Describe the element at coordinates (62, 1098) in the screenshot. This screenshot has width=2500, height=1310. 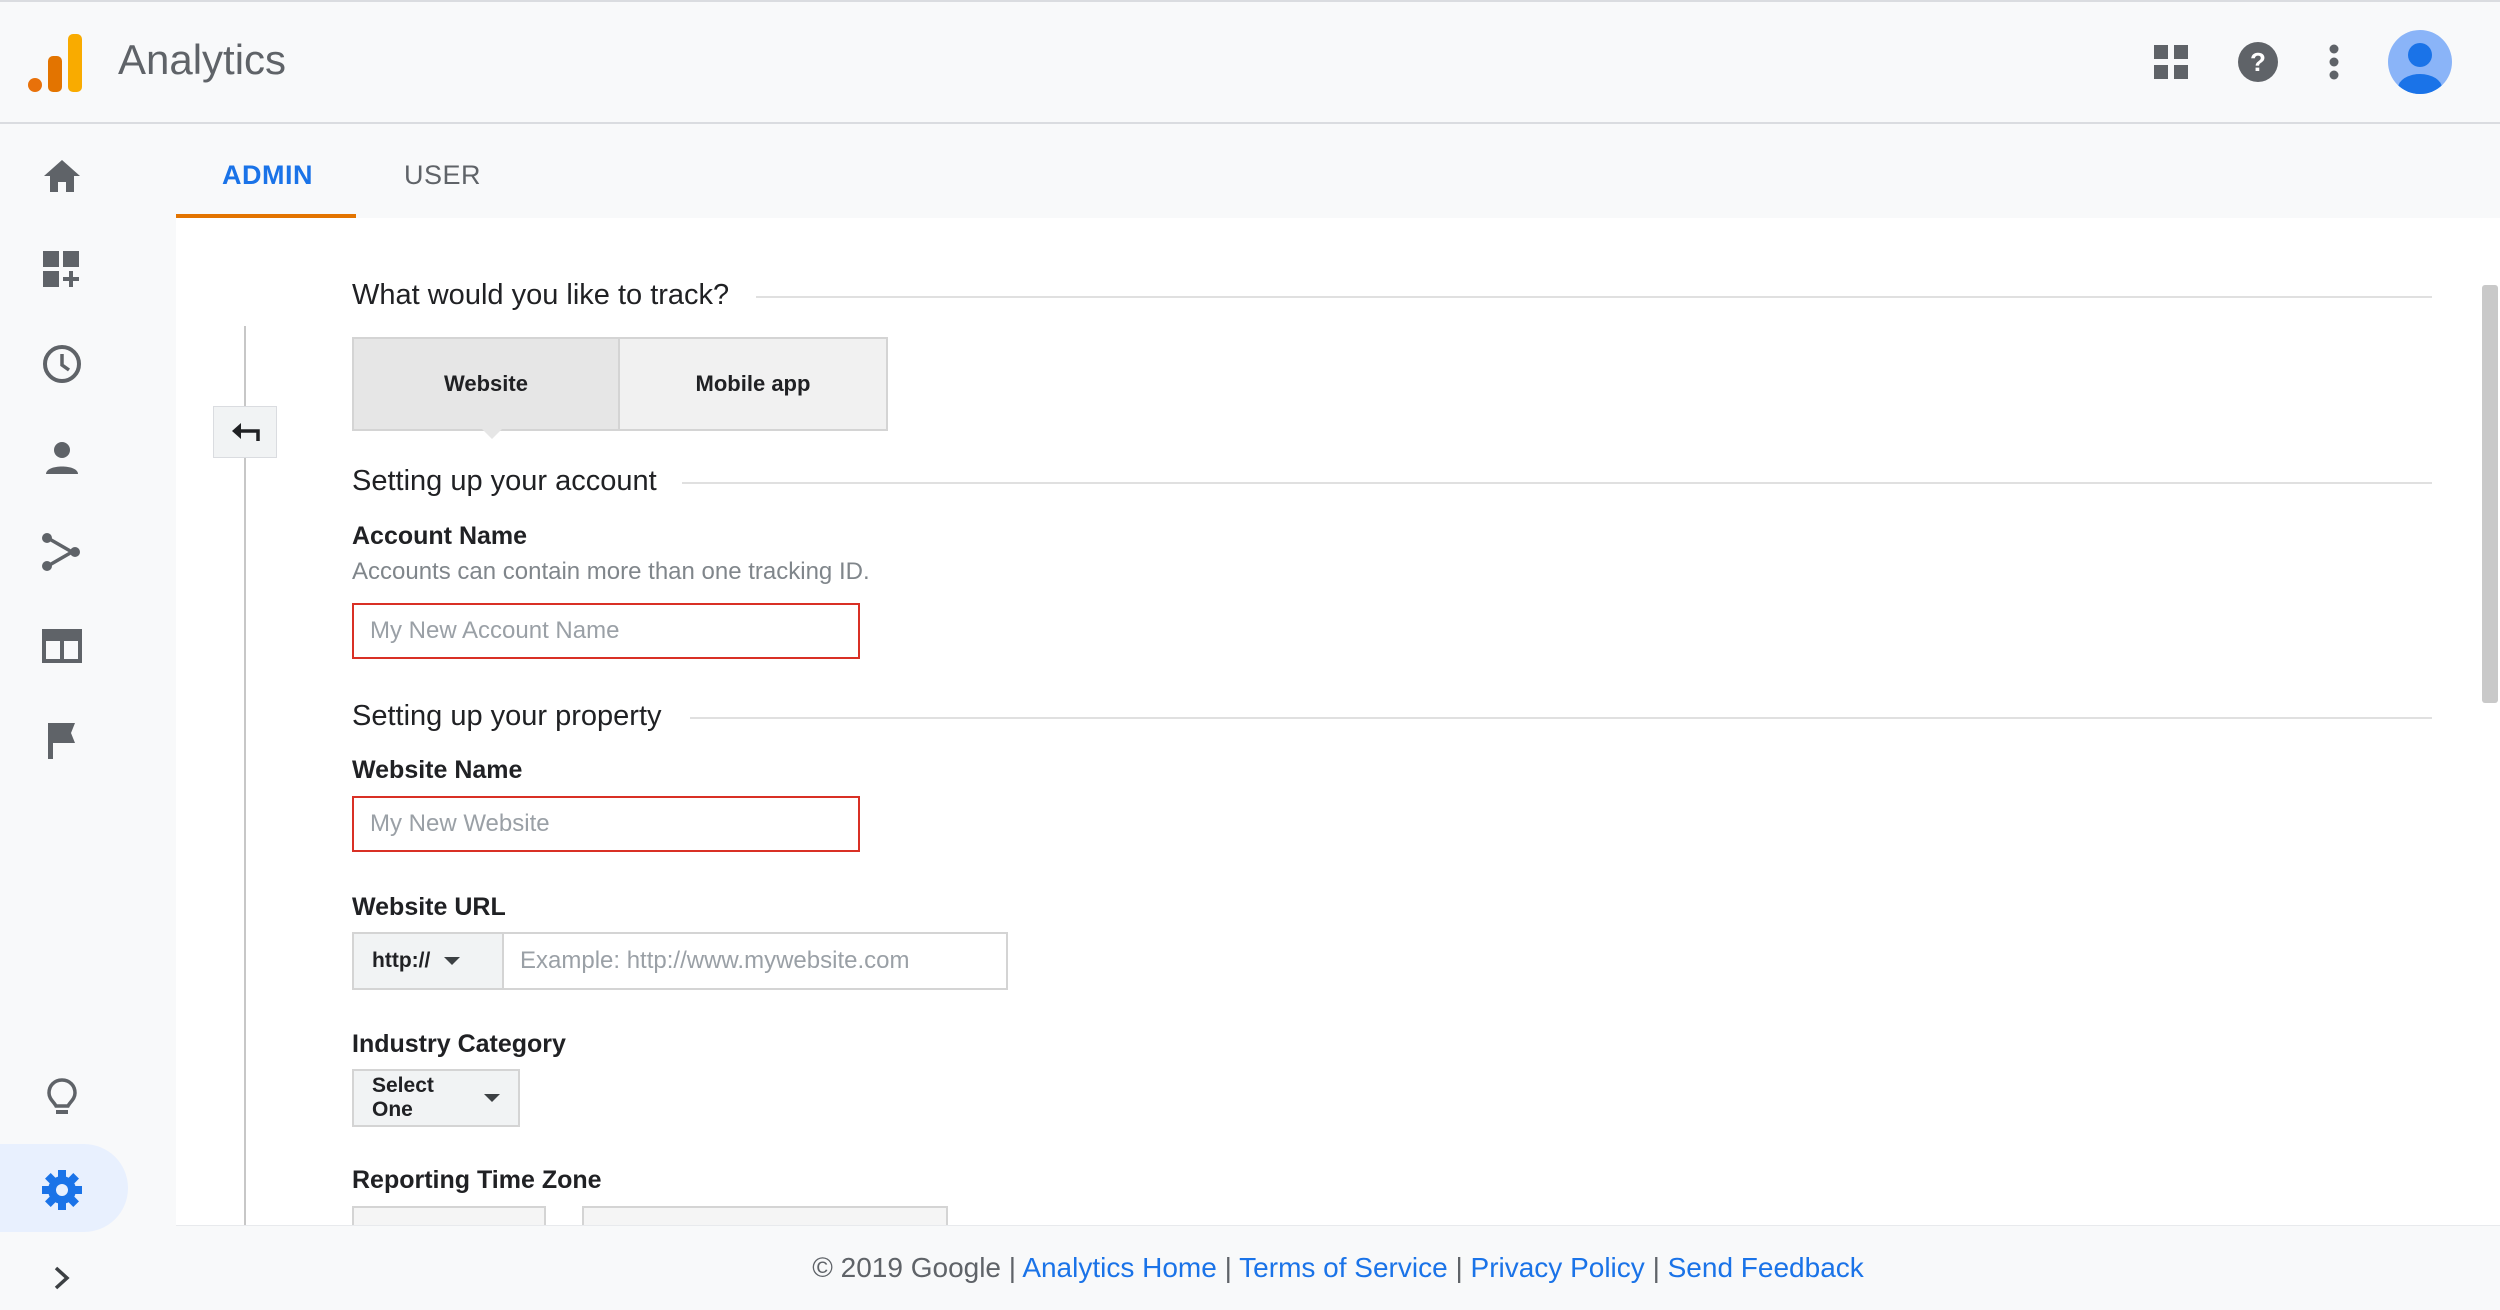
I see `discover-lightbulb-icon` at that location.